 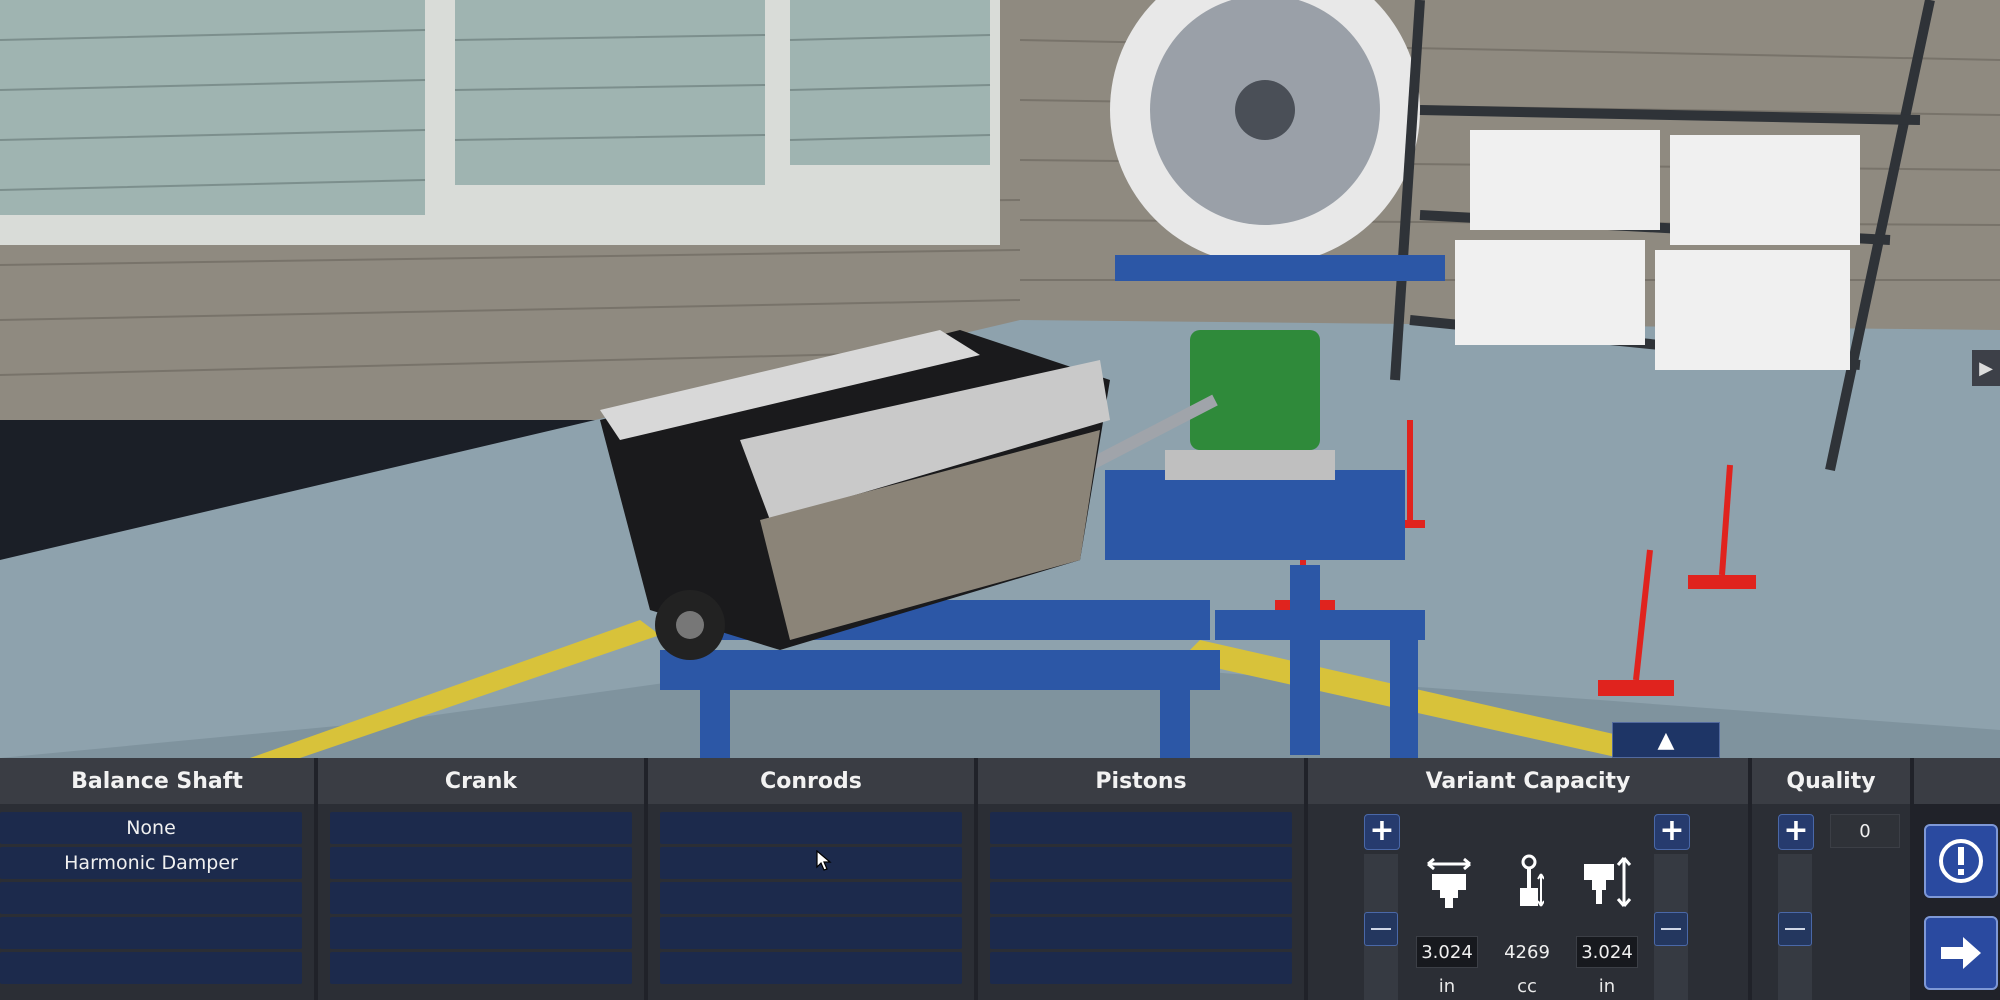 I want to click on quality-increase-button: +, so click(x=1796, y=832).